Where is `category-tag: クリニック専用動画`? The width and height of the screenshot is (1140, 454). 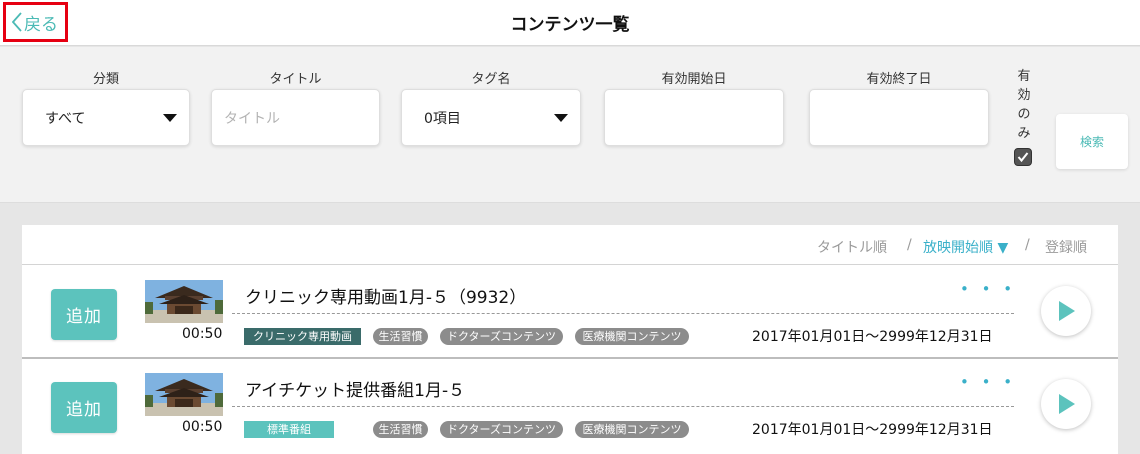
category-tag: クリニック専用動画 is located at coordinates (302, 336).